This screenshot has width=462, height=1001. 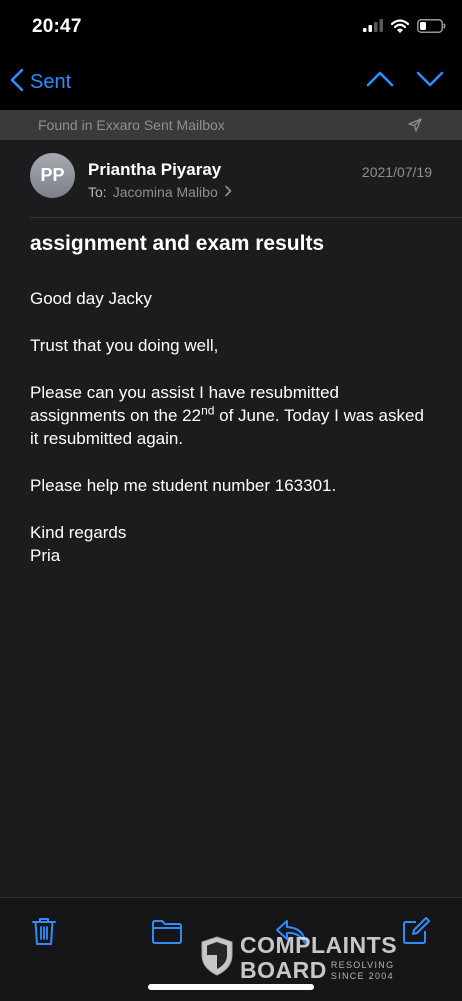 What do you see at coordinates (124, 345) in the screenshot?
I see `body-line-trust: Trust that you doing well,` at bounding box center [124, 345].